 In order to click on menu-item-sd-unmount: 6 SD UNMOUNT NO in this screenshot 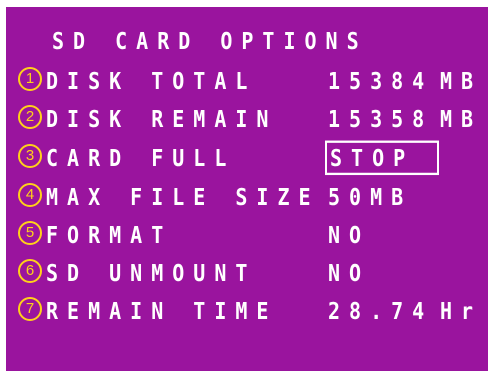, I will do `click(247, 274)`.